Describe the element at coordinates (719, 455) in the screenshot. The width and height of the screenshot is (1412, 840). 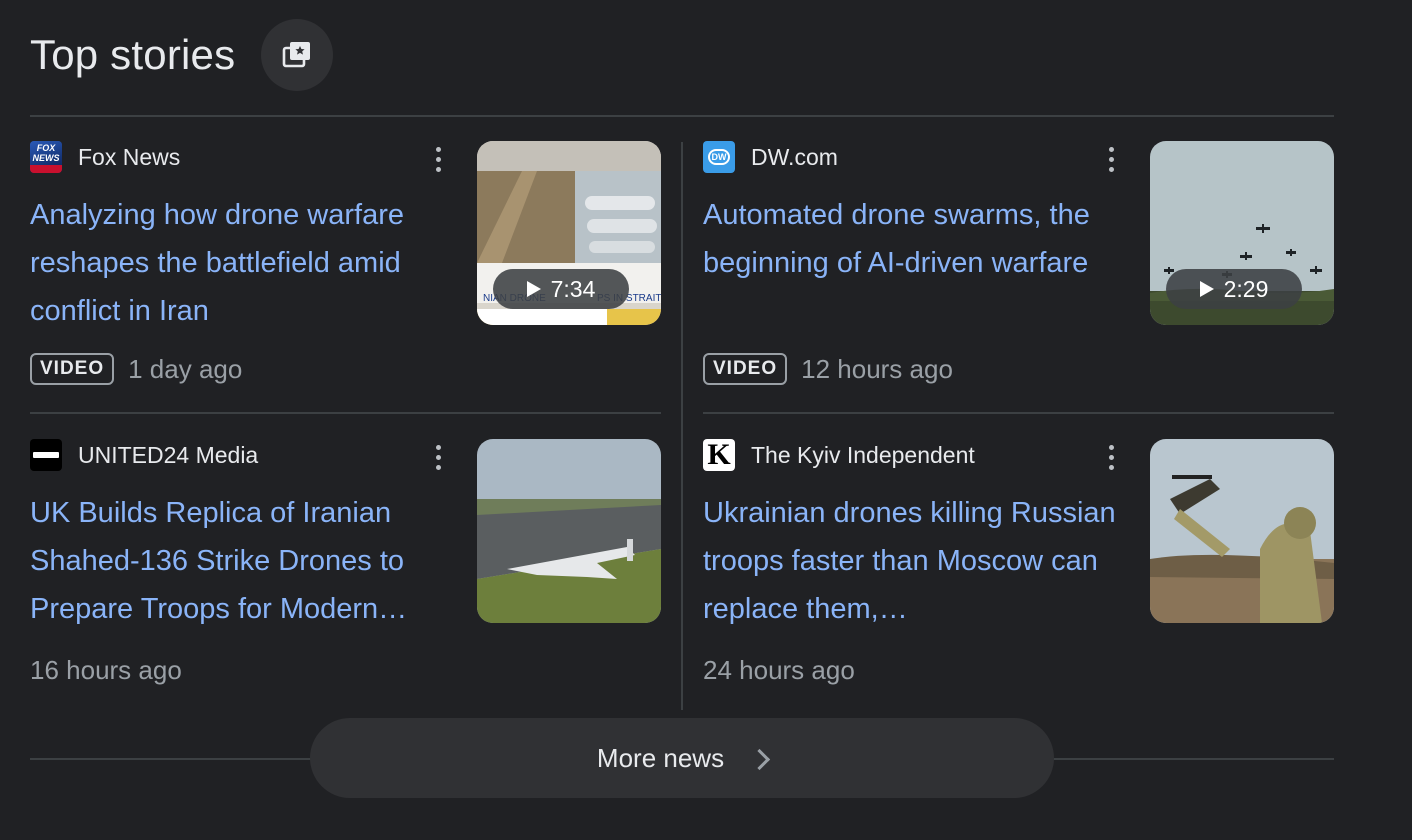
I see `kyiv-independent-logo: K` at that location.